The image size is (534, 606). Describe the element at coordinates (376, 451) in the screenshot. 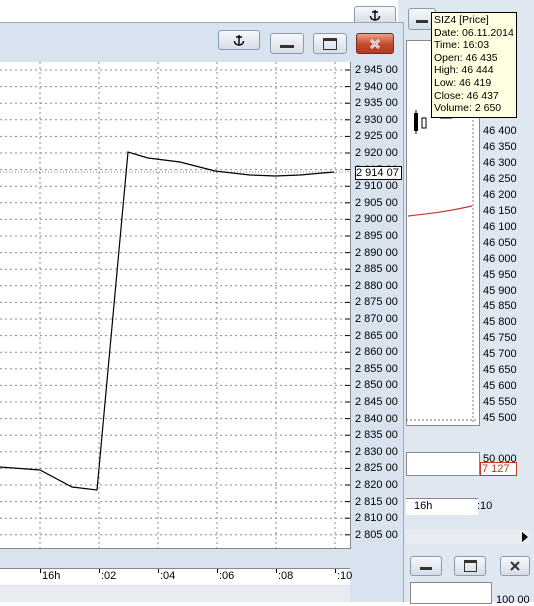

I see `y-tick-label: 2 830 00` at that location.